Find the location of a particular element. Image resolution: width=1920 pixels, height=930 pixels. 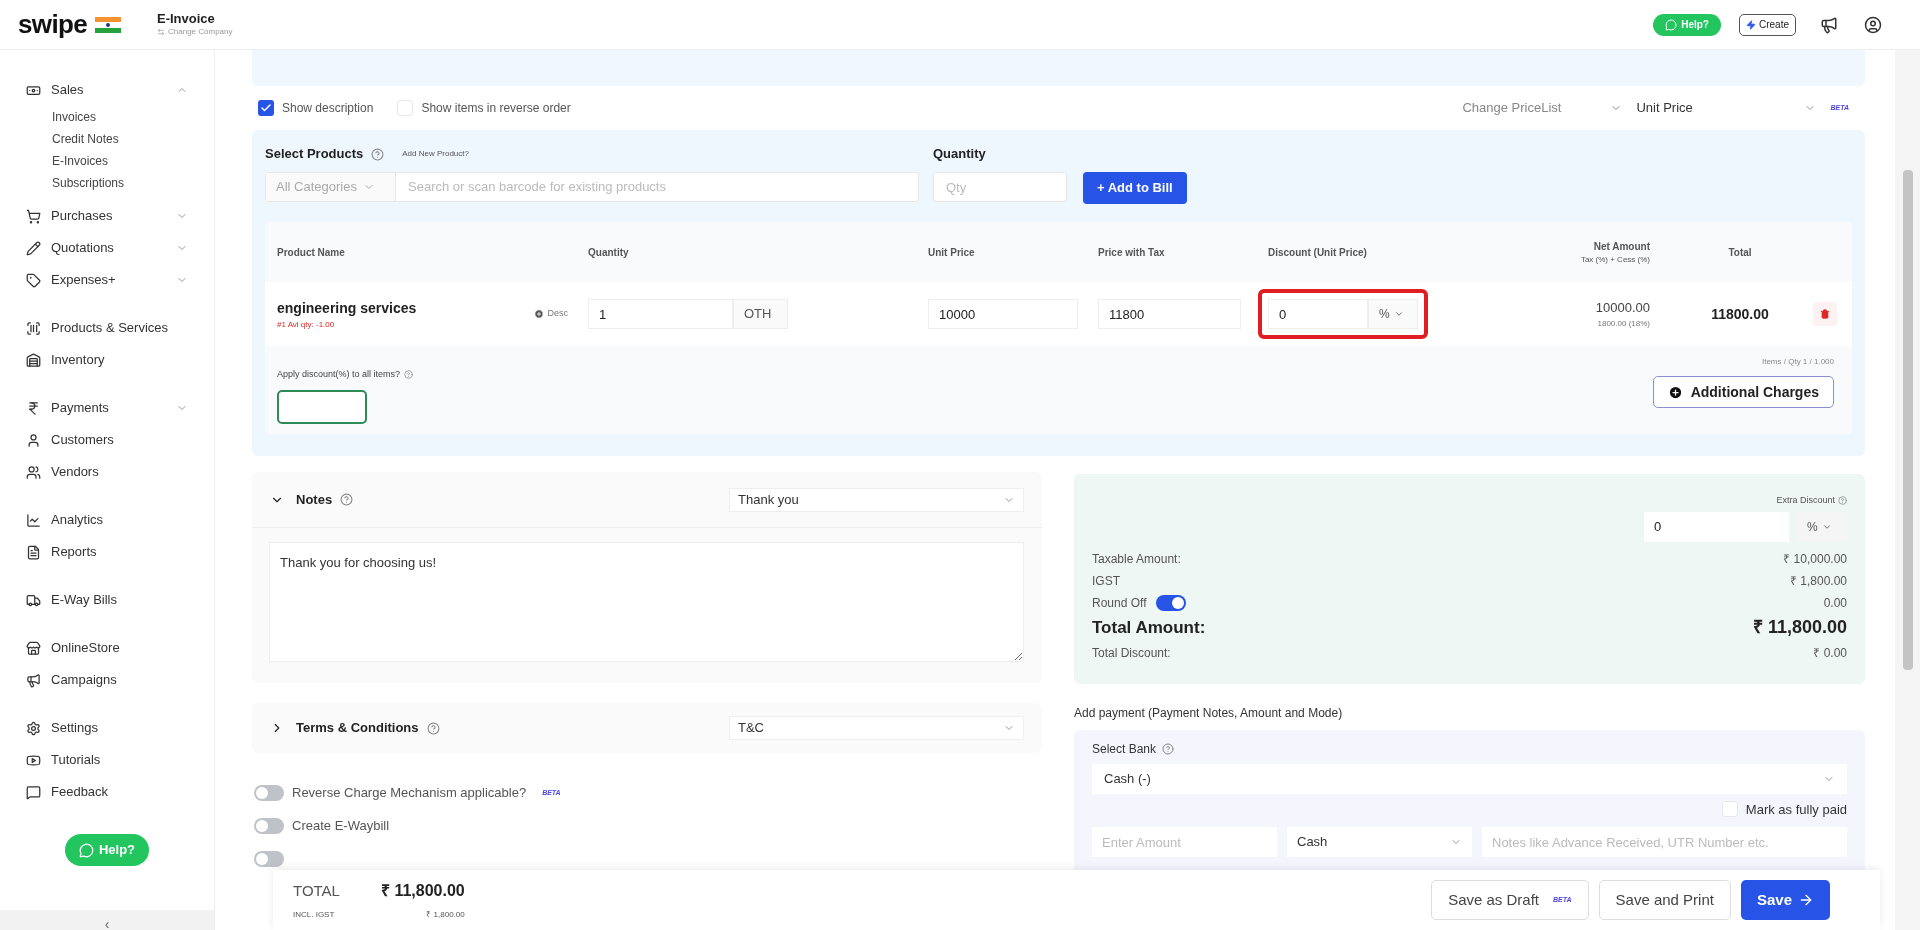

discount-input: 0 is located at coordinates (1318, 314).